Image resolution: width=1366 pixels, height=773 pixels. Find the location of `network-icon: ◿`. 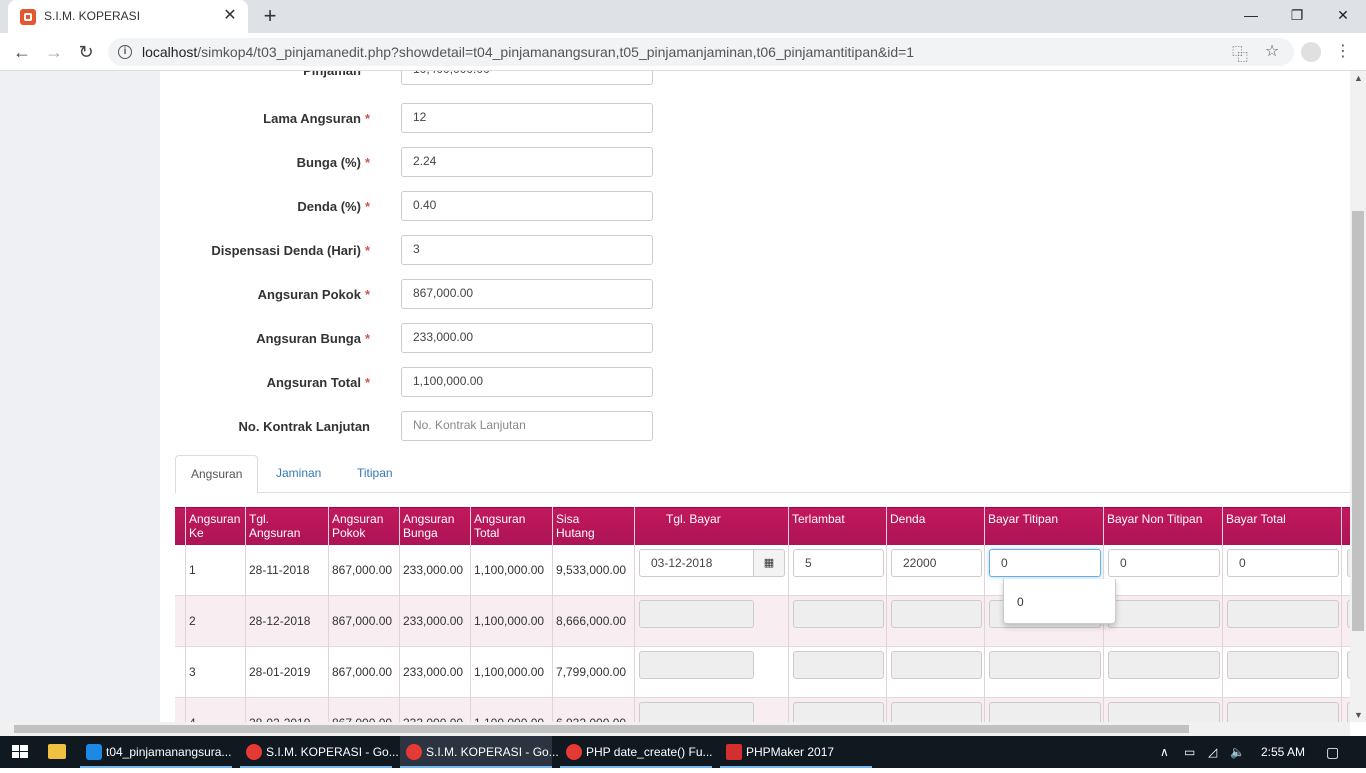

network-icon: ◿ is located at coordinates (1212, 752).